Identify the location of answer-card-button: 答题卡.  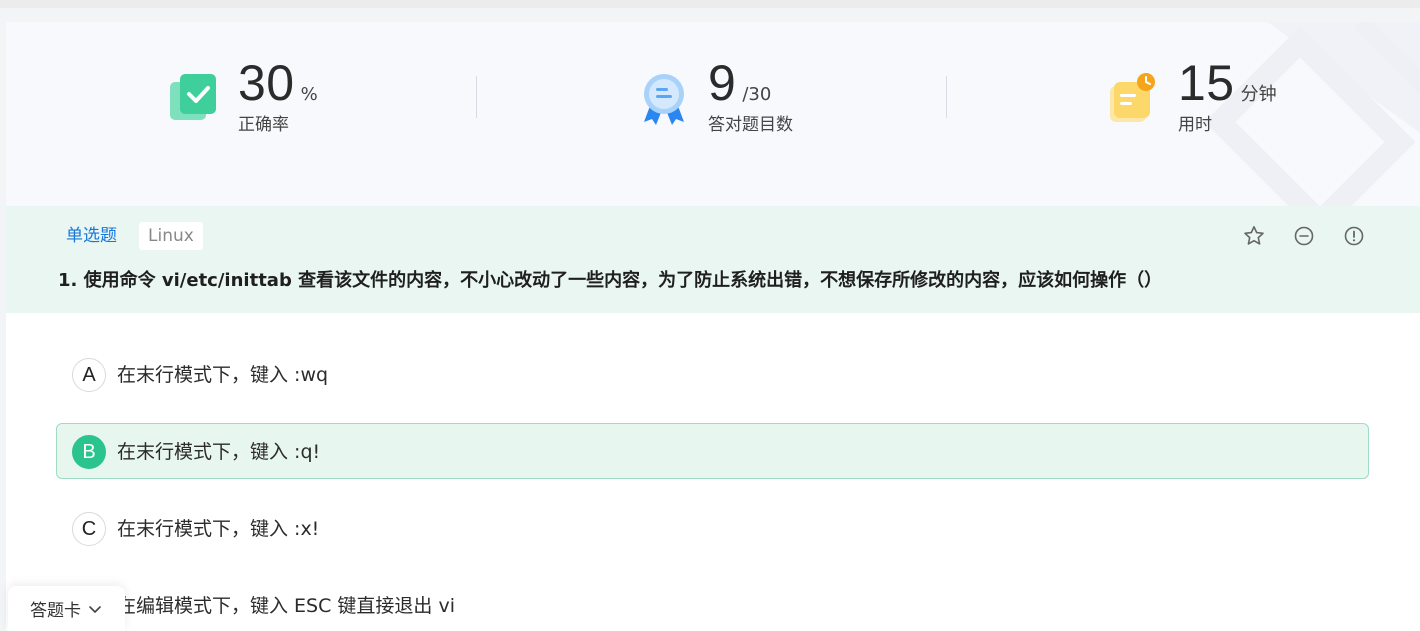
(66, 608).